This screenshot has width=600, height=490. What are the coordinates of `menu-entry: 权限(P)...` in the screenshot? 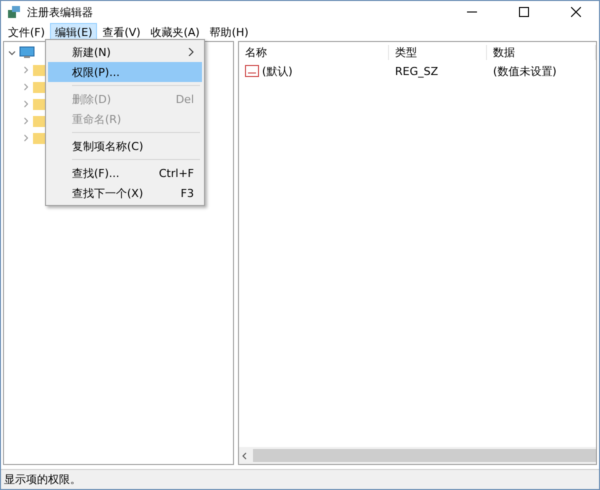 It's located at (125, 72).